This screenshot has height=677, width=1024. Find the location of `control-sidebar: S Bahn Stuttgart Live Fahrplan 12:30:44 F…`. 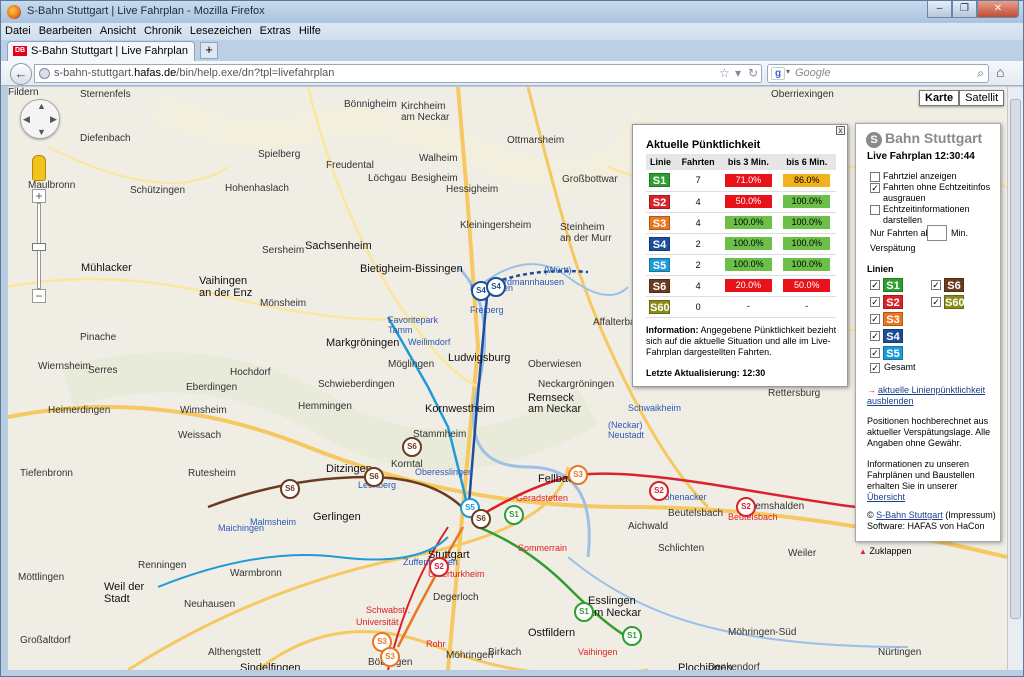

control-sidebar: S Bahn Stuttgart Live Fahrplan 12:30:44 F… is located at coordinates (928, 332).